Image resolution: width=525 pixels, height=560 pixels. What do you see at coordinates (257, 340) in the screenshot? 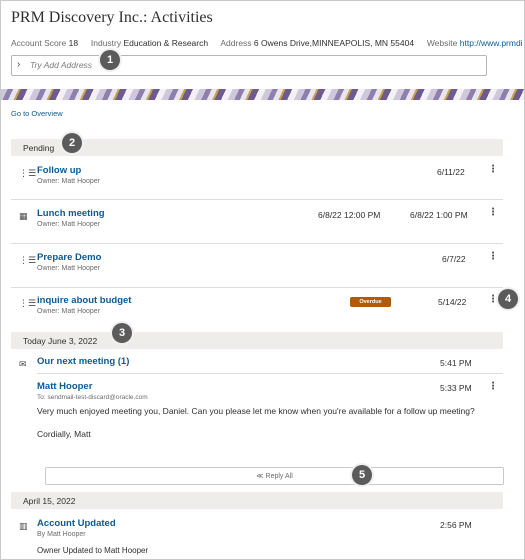
I see `today-section-header: Today June 3, 2022` at bounding box center [257, 340].